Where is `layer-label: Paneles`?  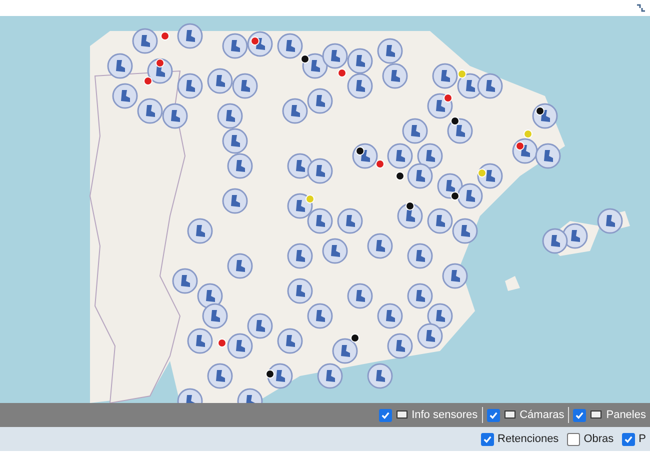 layer-label: Paneles is located at coordinates (626, 415).